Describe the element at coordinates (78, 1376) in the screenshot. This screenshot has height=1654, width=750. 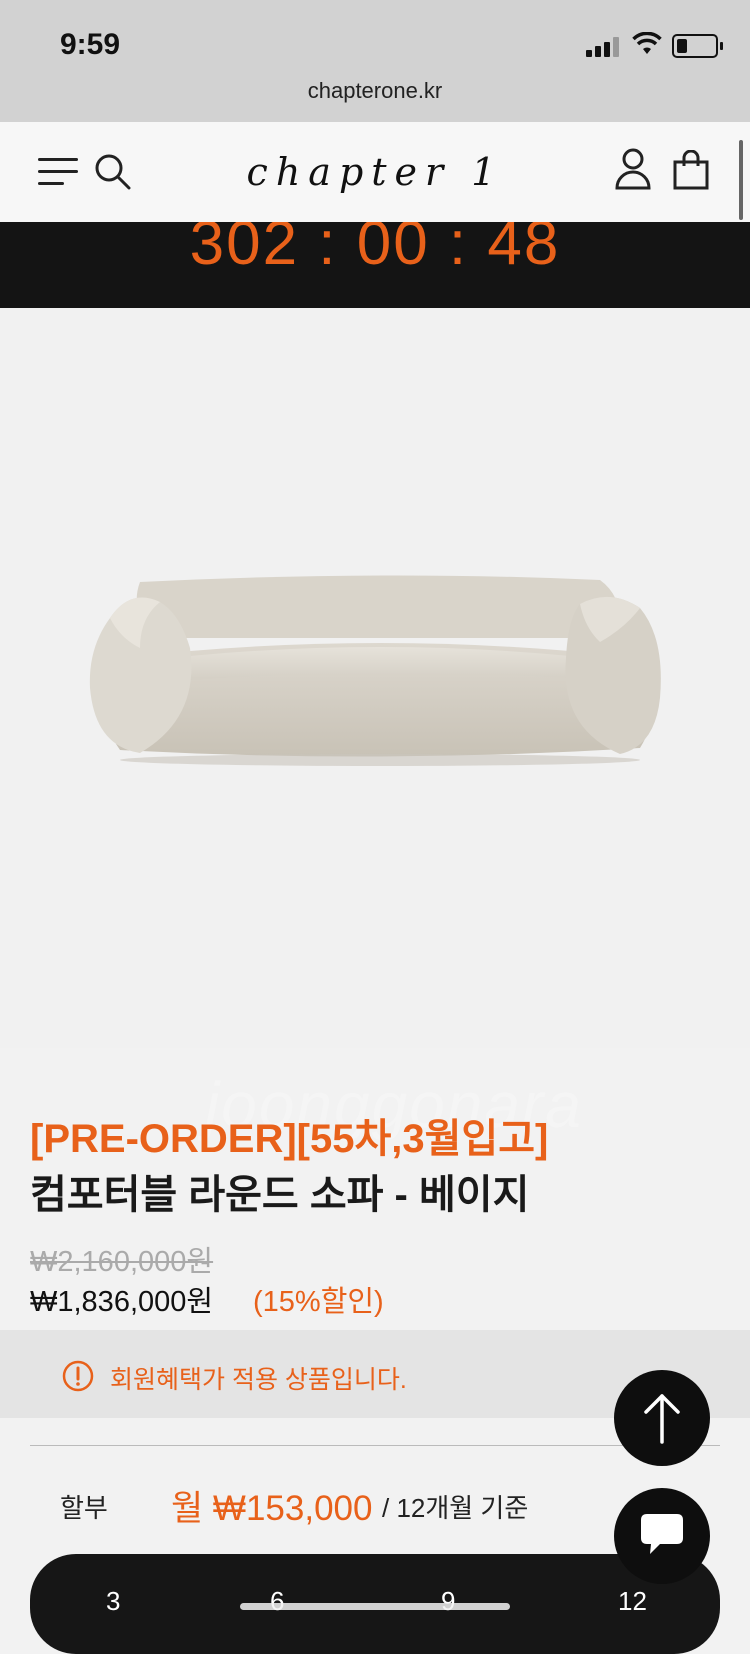
I see `alert-circle-icon` at that location.